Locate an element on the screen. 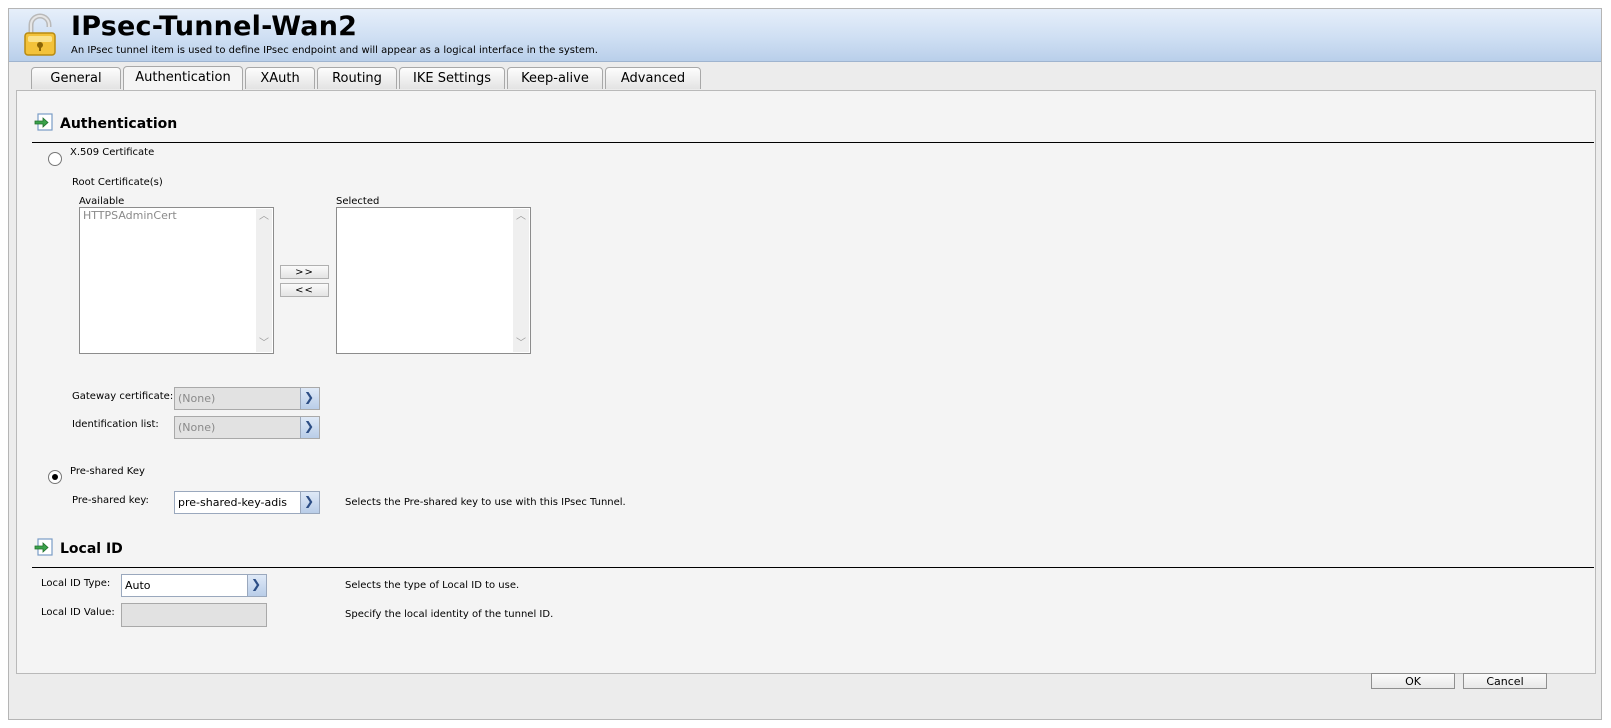 Image resolution: width=1611 pixels, height=728 pixels. pre-shared-key-label: Pre-shared key: is located at coordinates (110, 500).